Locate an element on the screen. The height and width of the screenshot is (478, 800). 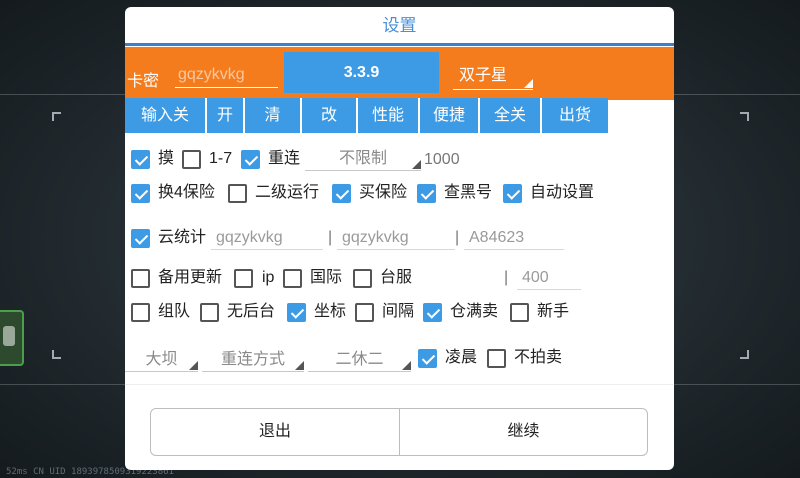
on-button: 开 is located at coordinates (226, 115).